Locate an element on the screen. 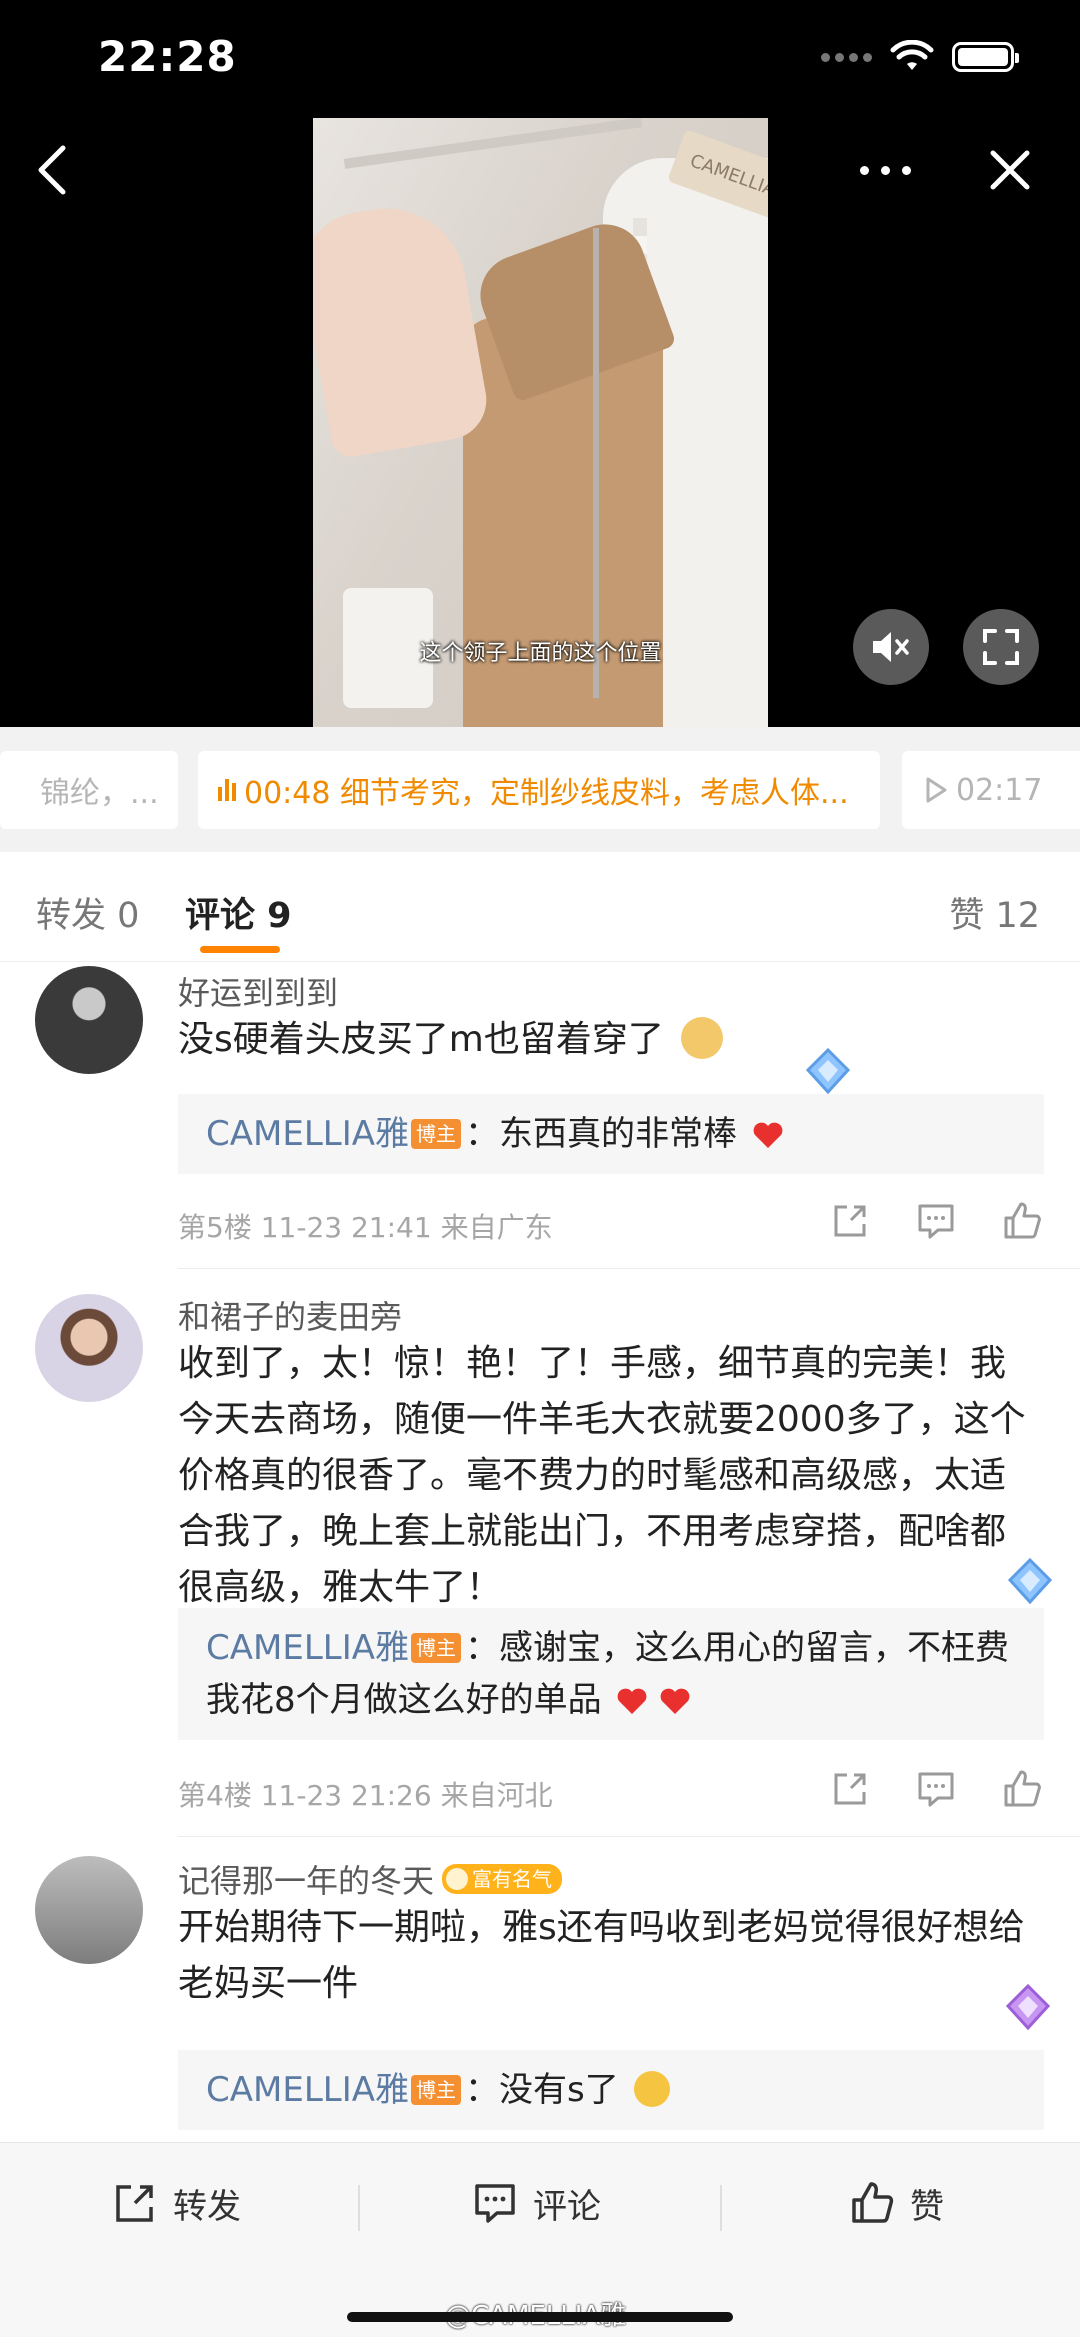 This screenshot has width=1080, height=2337. chapter-next-label: 02:17 is located at coordinates (999, 790).